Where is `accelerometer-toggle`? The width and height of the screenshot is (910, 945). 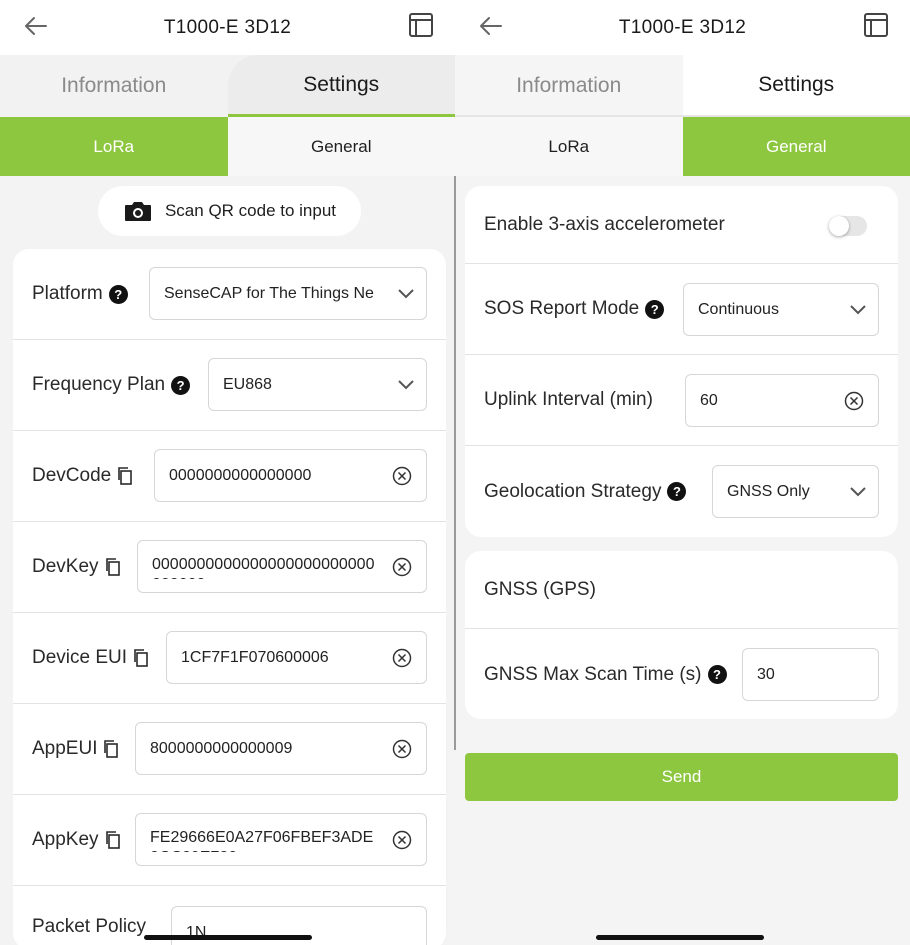 accelerometer-toggle is located at coordinates (848, 226).